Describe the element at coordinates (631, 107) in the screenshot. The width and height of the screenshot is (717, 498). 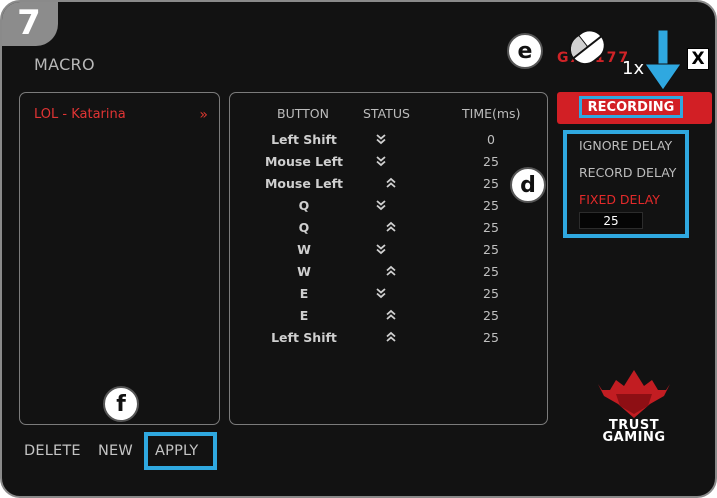
I see `recording-label: RECORDING` at that location.